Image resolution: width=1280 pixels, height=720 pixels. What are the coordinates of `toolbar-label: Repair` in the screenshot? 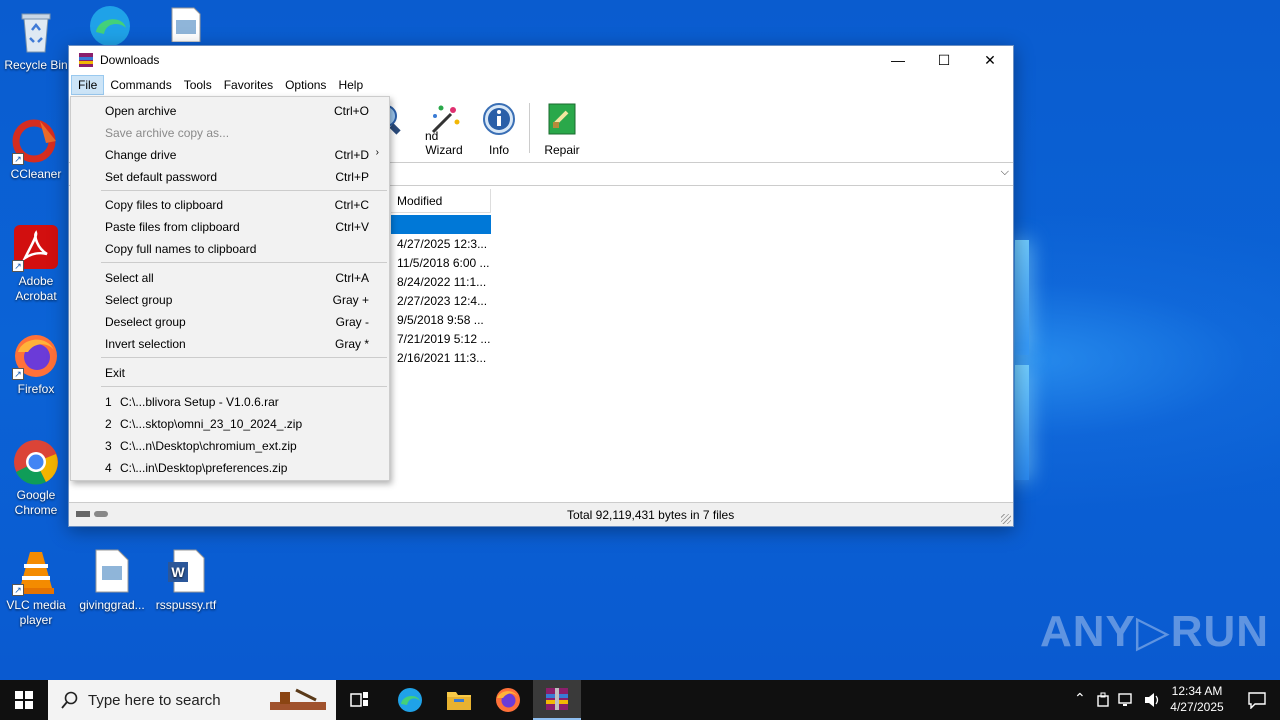 It's located at (562, 150).